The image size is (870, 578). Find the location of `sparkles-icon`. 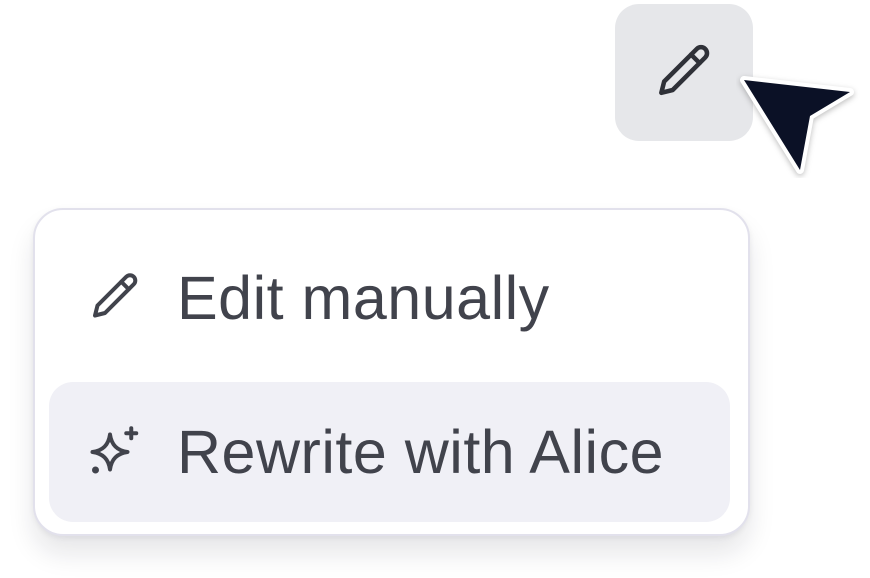

sparkles-icon is located at coordinates (115, 452).